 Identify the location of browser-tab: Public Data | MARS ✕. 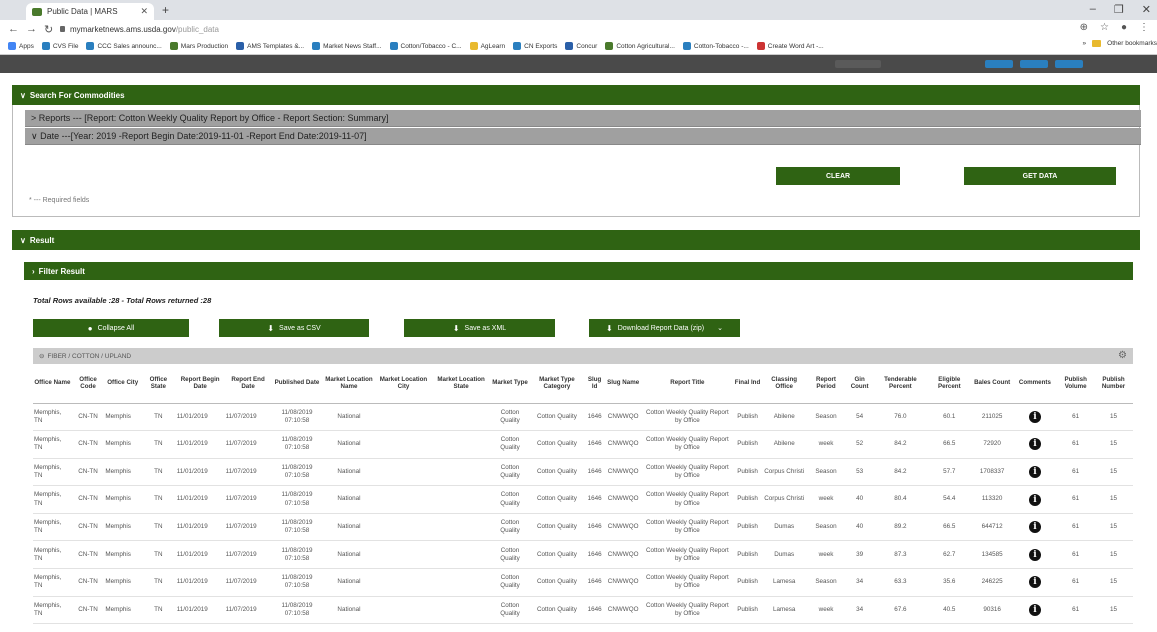
(90, 11).